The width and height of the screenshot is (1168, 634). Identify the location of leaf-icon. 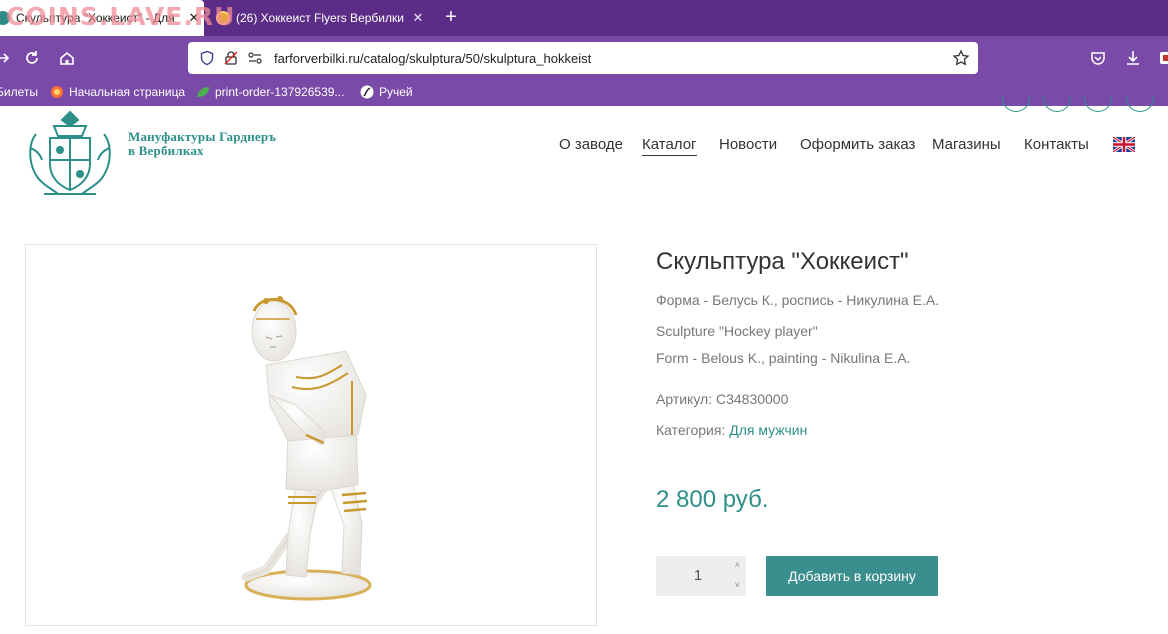
(203, 92).